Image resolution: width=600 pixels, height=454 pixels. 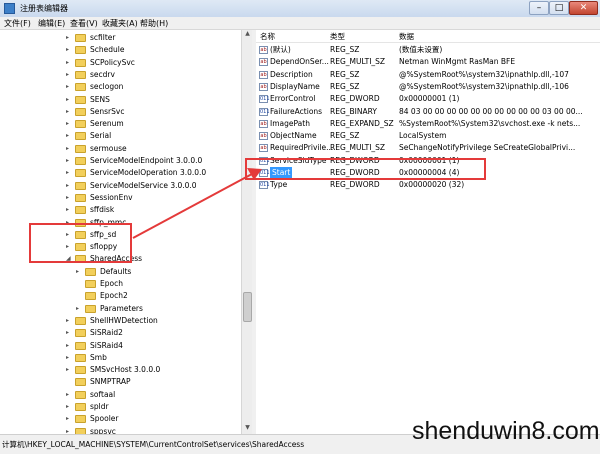 I want to click on close-button: ✕, so click(x=583, y=8).